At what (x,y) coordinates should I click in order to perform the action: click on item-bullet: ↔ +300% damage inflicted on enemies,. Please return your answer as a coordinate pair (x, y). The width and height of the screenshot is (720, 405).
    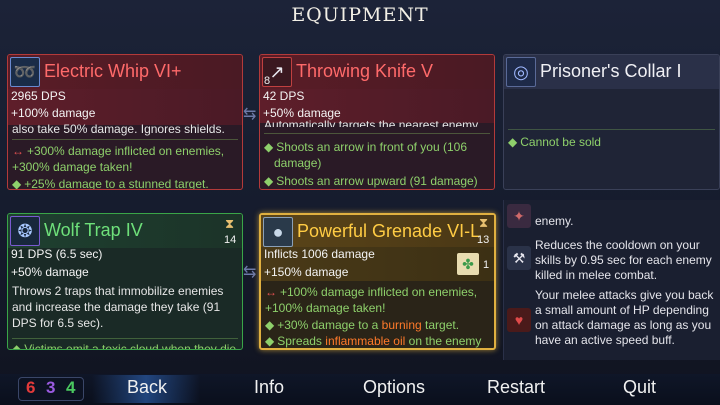
    Looking at the image, I should click on (118, 151).